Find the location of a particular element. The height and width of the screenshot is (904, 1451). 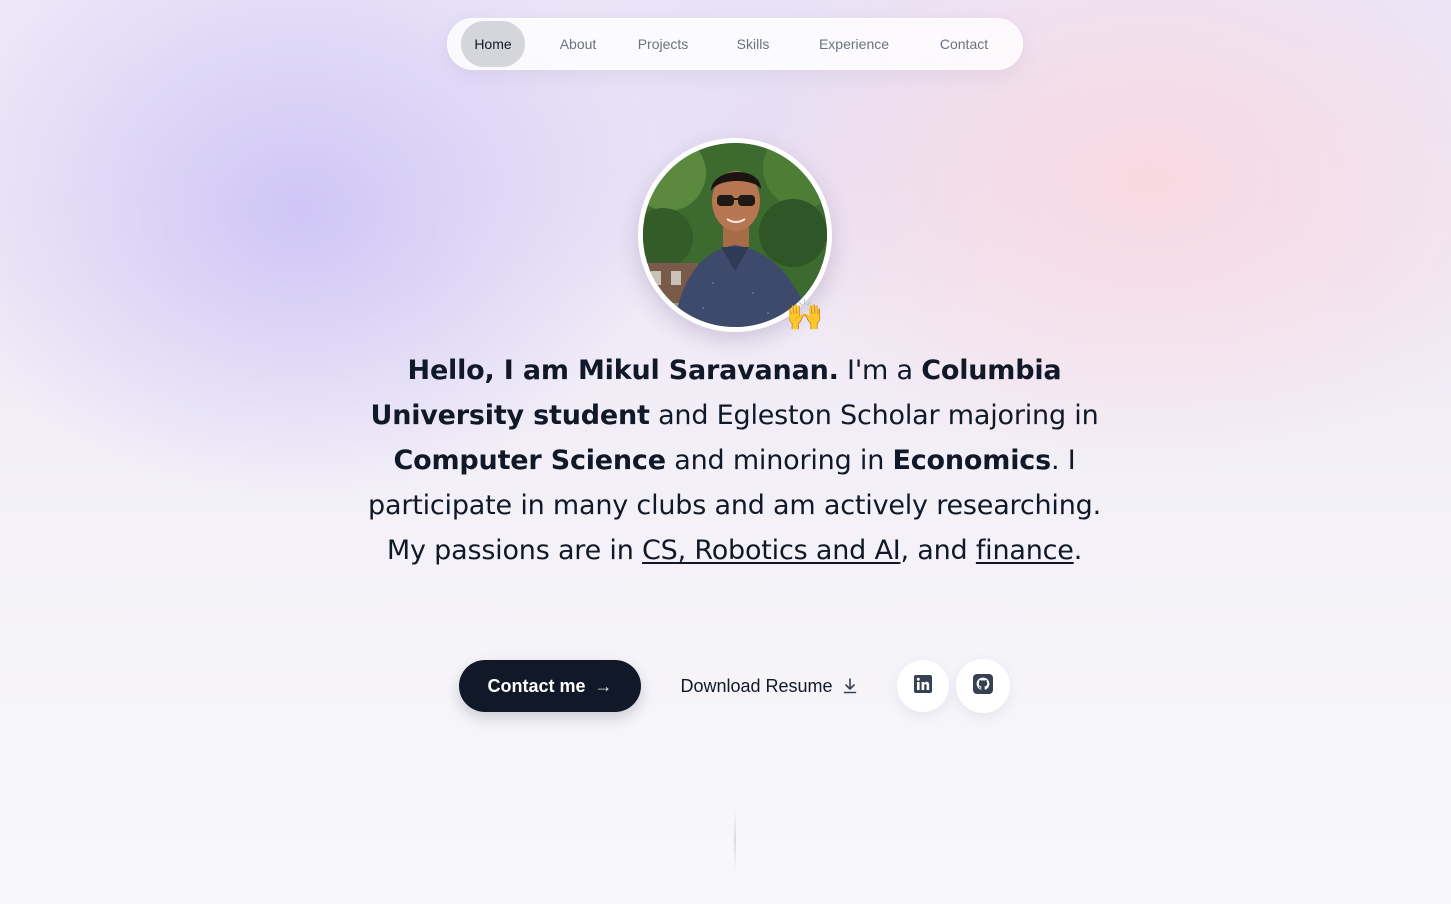

intro-major: Computer Science is located at coordinates (530, 460).